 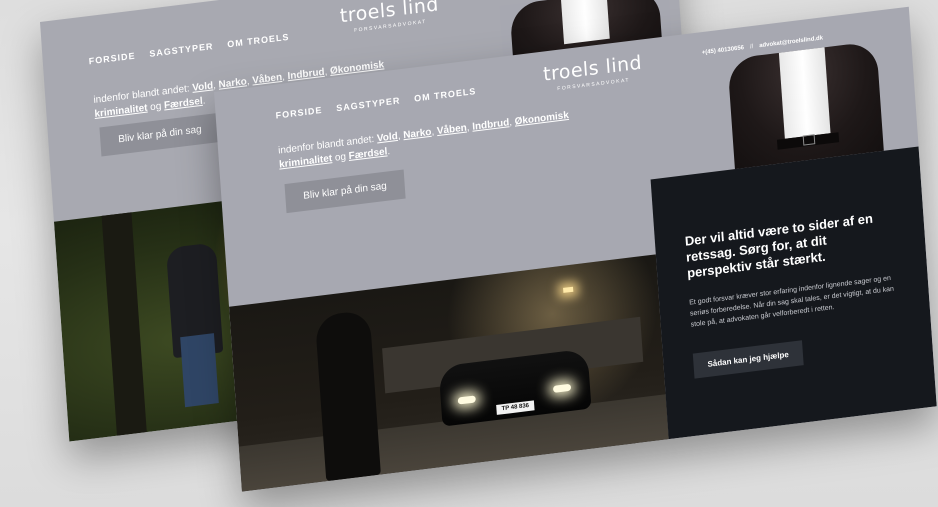 I want to click on walking-person, so click(x=347, y=395).